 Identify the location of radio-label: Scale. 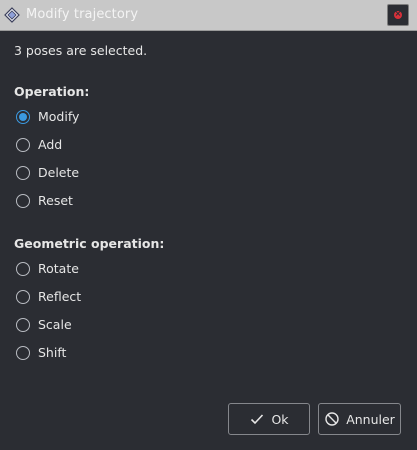
(55, 324).